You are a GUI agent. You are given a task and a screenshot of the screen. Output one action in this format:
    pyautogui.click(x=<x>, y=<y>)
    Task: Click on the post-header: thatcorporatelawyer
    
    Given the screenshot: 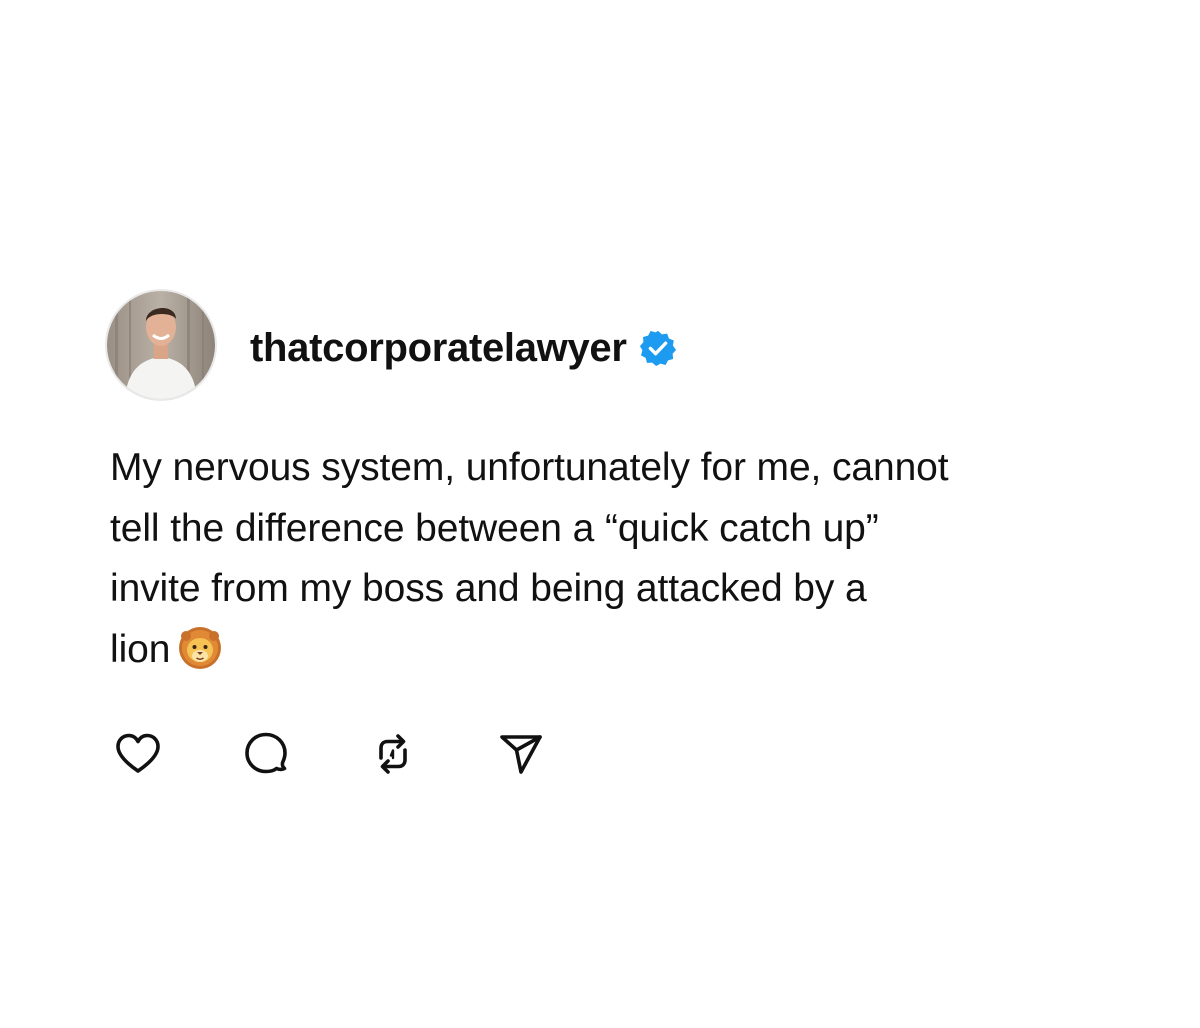 What is the action you would take?
    pyautogui.click(x=463, y=348)
    